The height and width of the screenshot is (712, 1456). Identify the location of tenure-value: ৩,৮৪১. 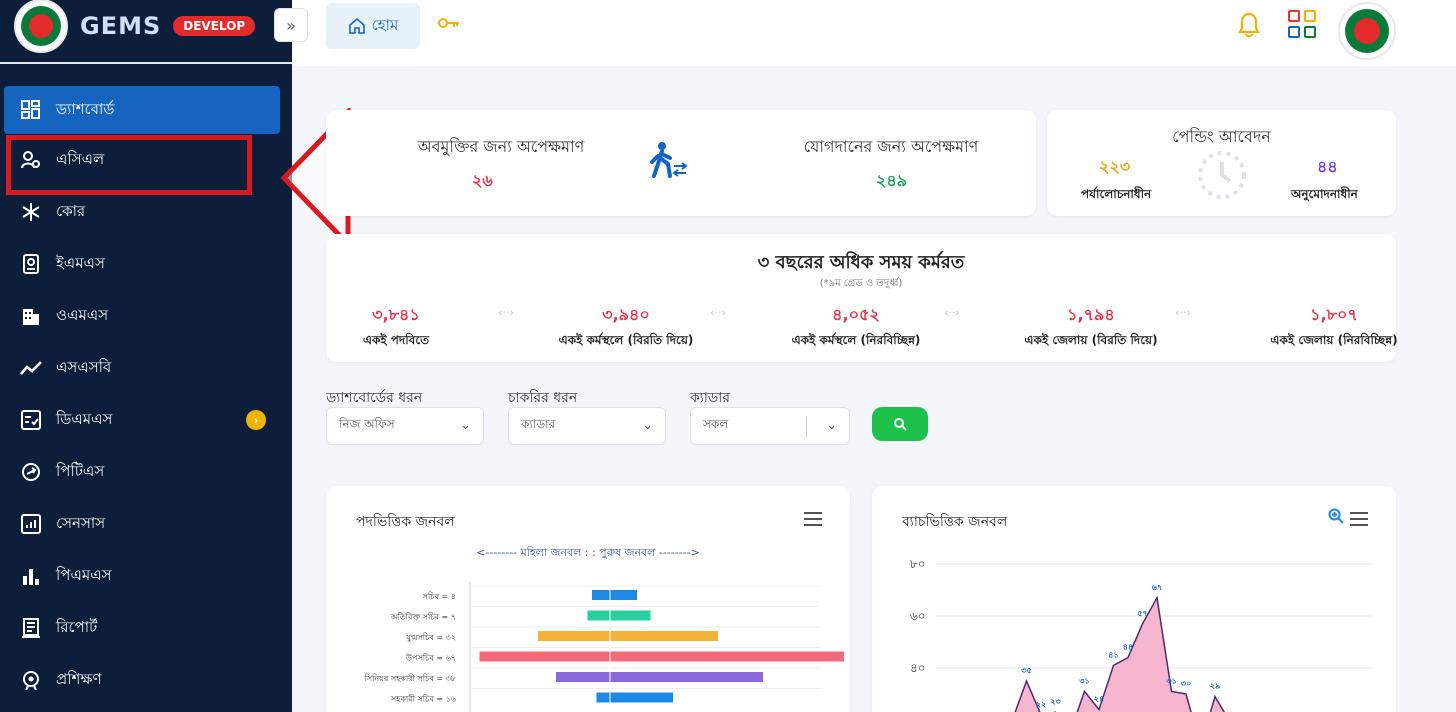
(396, 314).